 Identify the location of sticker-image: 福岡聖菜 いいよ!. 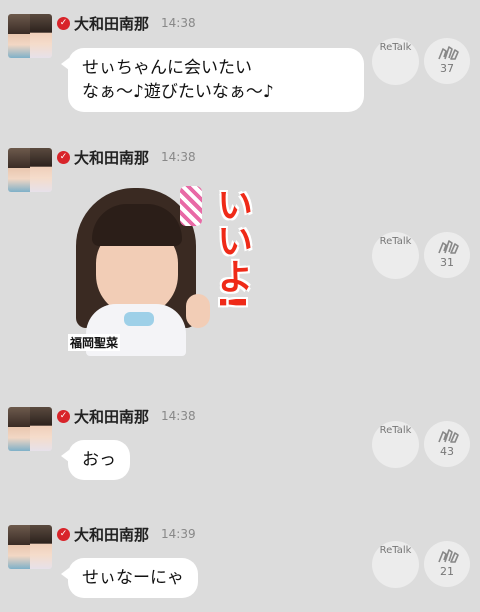
(163, 274).